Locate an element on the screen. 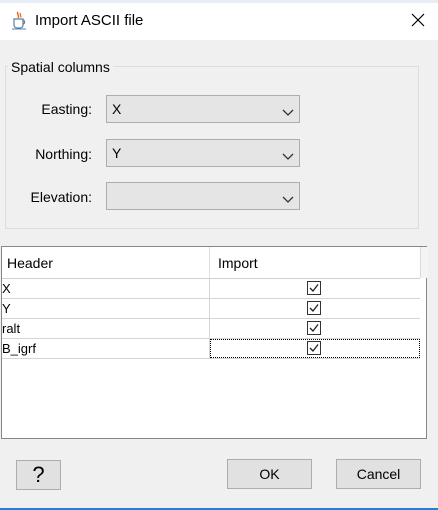  row-name: ralt is located at coordinates (106, 328).